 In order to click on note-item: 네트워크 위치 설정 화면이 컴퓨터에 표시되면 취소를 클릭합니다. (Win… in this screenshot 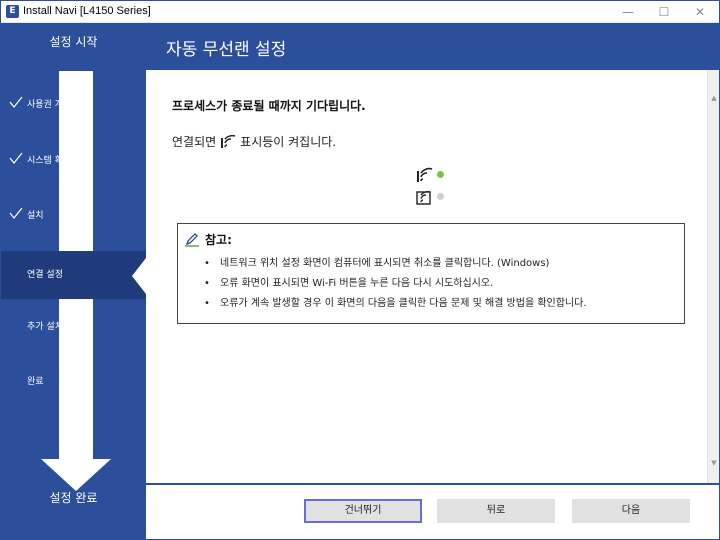, I will do `click(395, 267)`.